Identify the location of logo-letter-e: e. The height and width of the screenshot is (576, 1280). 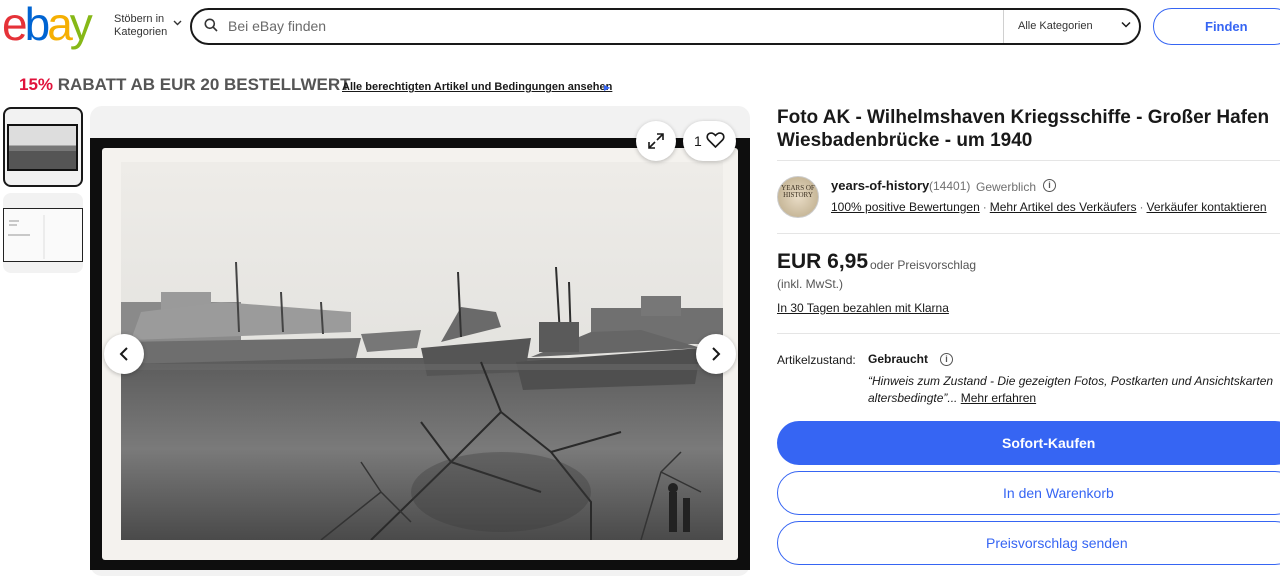
(15, 25).